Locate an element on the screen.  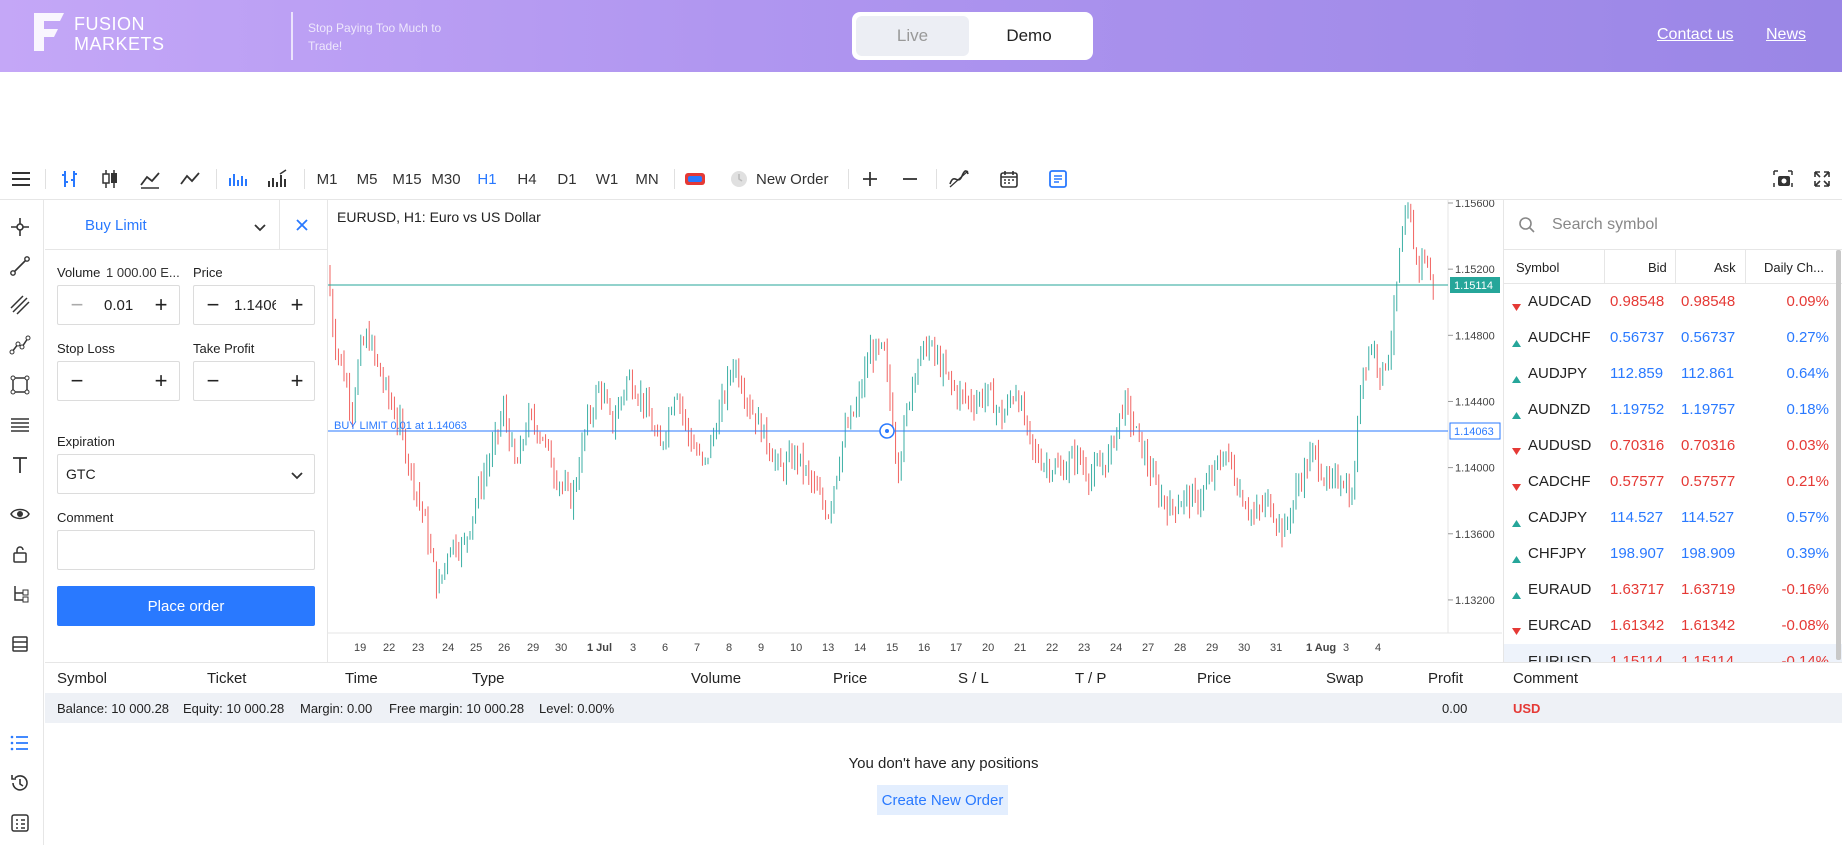
tf-m1: M1 is located at coordinates (327, 179).